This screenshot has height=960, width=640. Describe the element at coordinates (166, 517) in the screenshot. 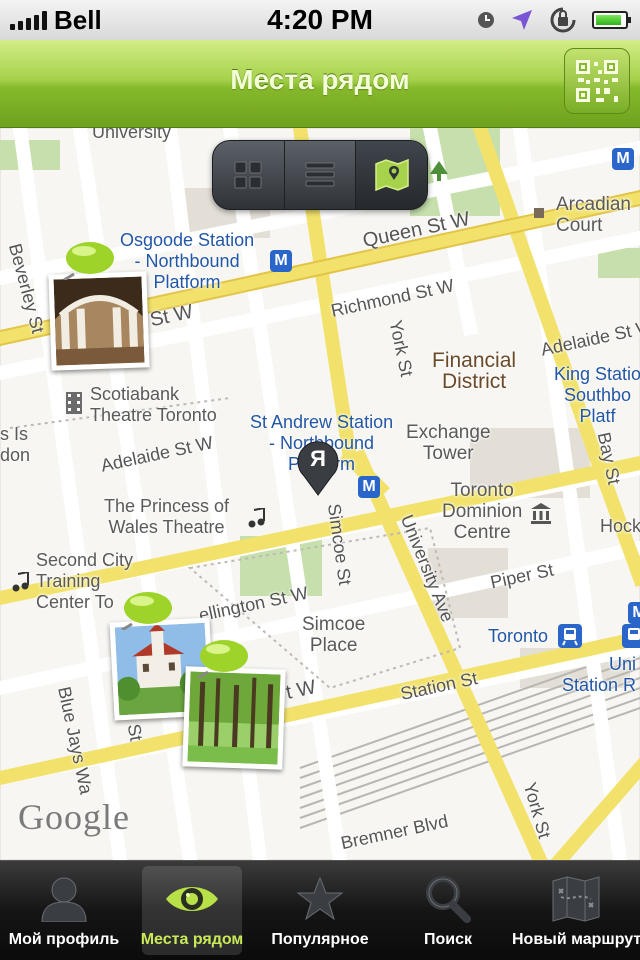

I see `label-princess-of-wales-theatre: The Princess of Wales Theatre` at that location.